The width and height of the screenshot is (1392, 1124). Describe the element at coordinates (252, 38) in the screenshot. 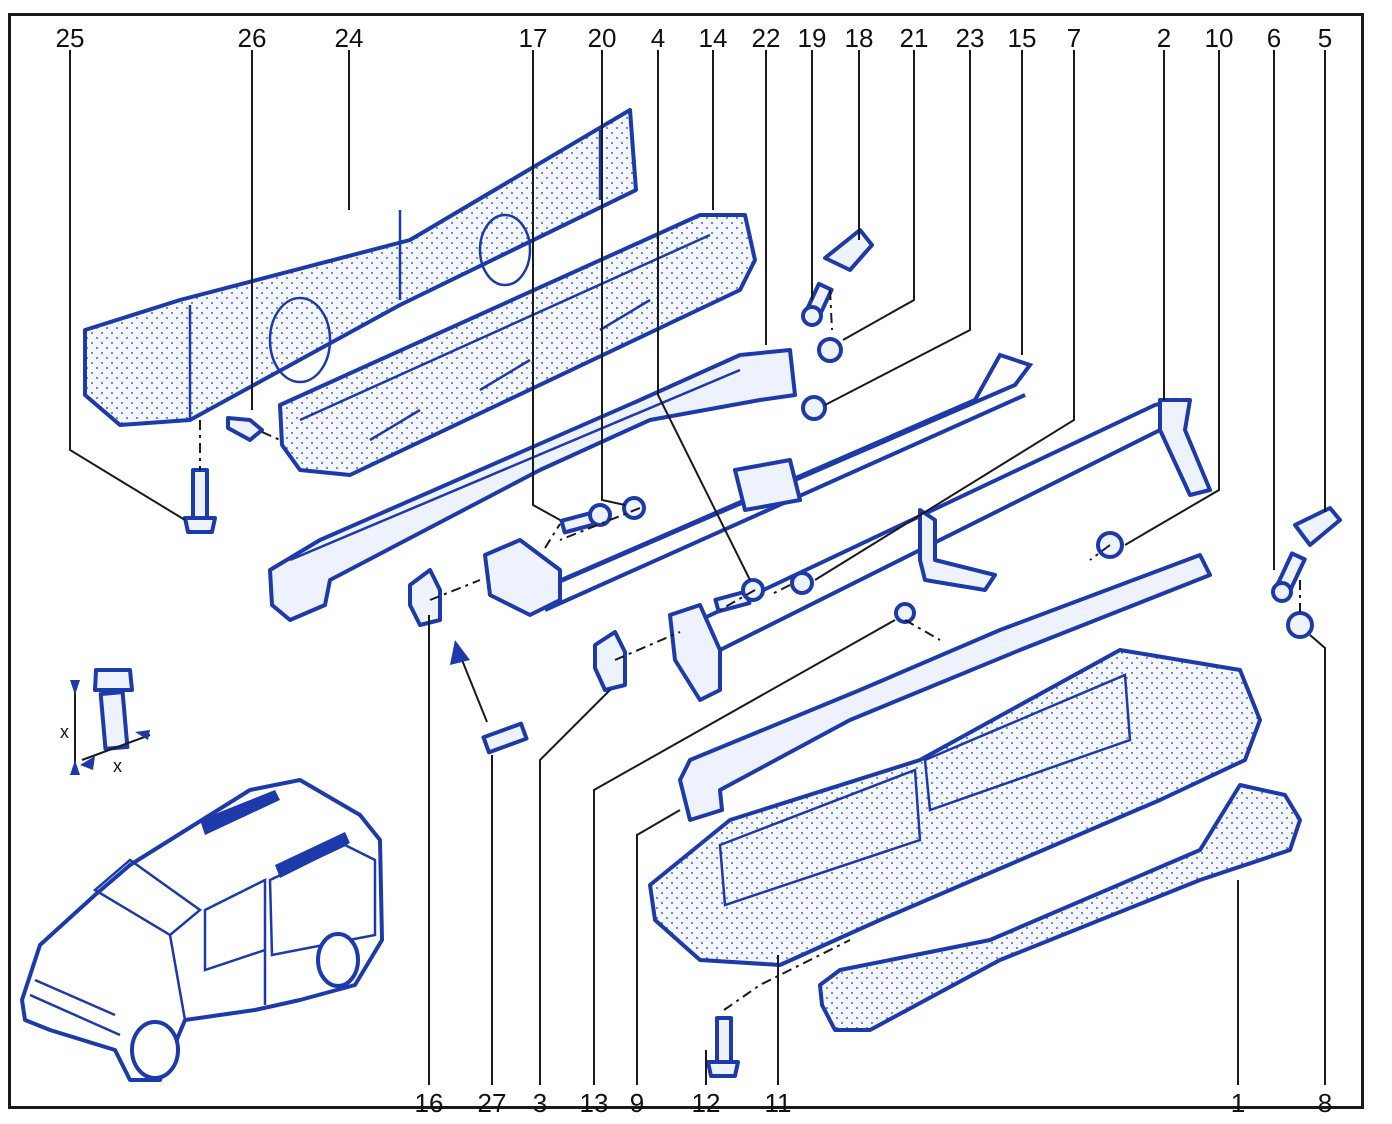

I see `callout-26: 26` at that location.